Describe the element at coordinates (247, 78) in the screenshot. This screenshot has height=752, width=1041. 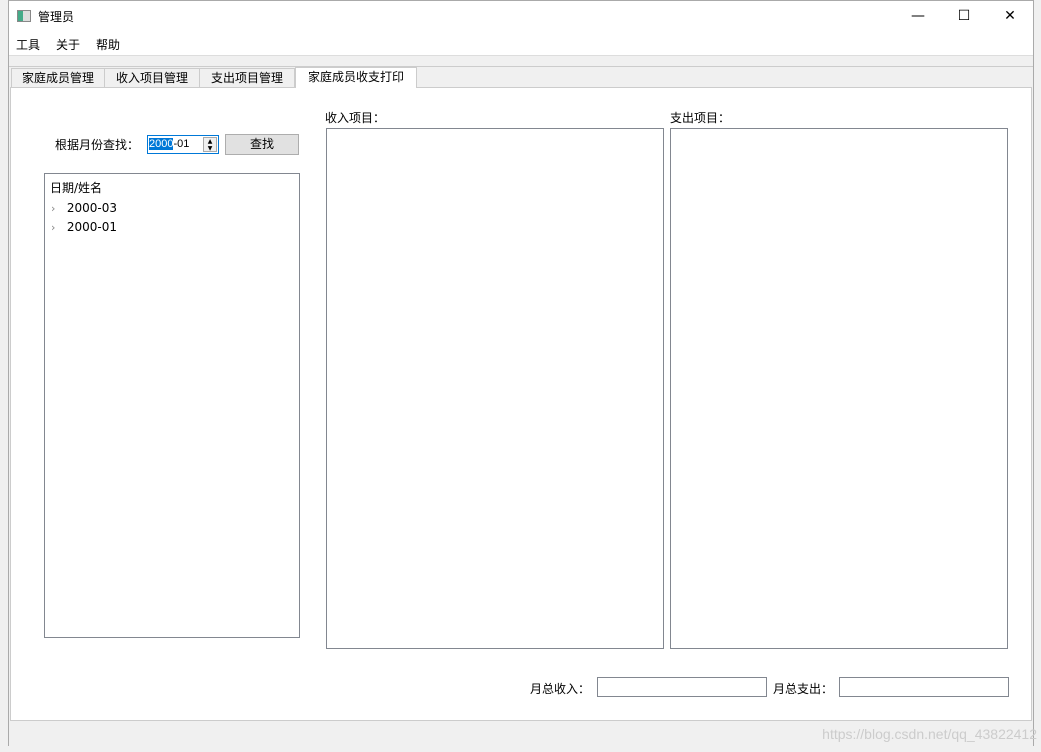
I see `tab-expense-management: 支出项目管理` at that location.